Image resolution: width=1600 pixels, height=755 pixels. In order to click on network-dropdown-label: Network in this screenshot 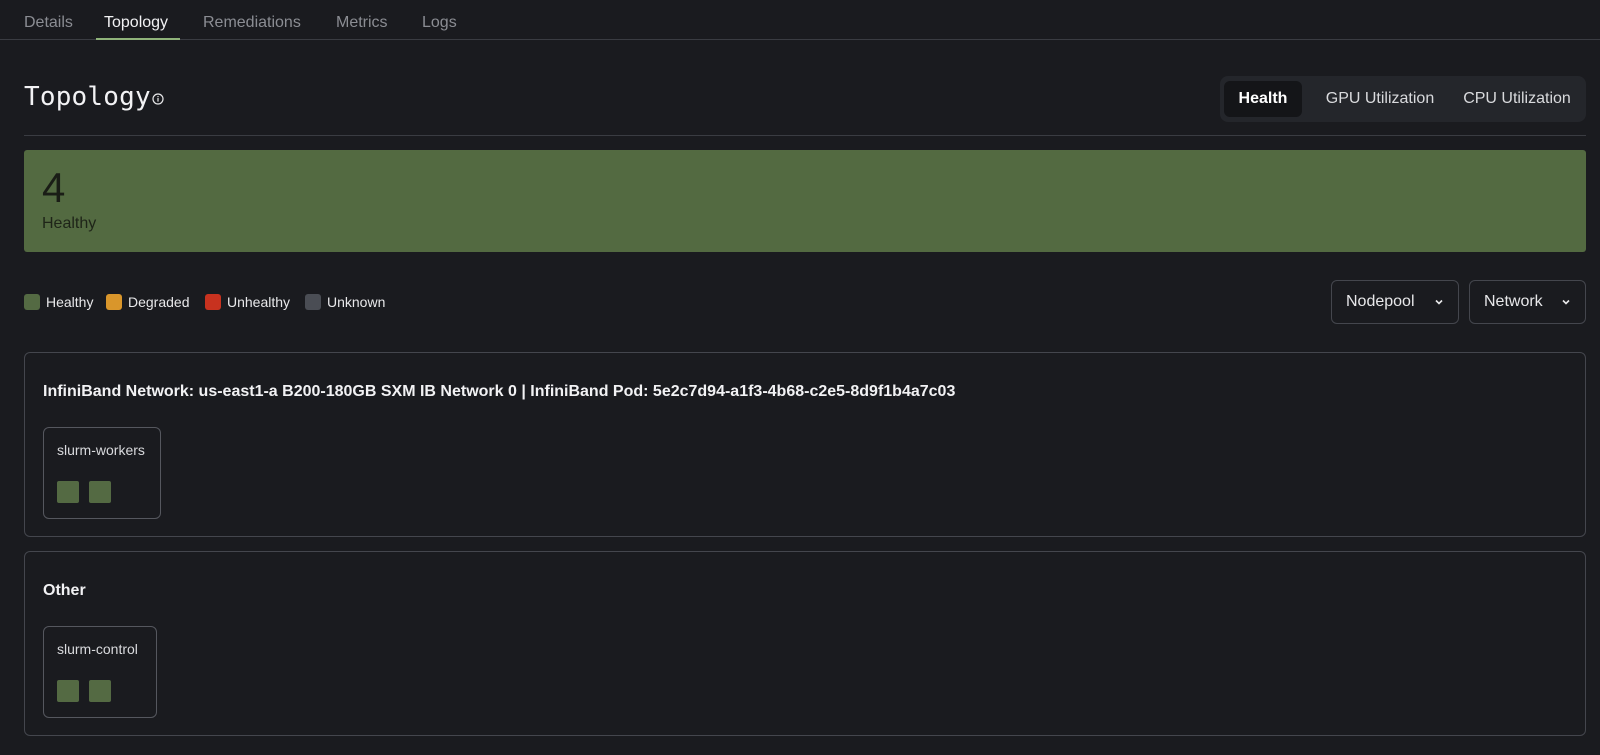, I will do `click(1513, 301)`.